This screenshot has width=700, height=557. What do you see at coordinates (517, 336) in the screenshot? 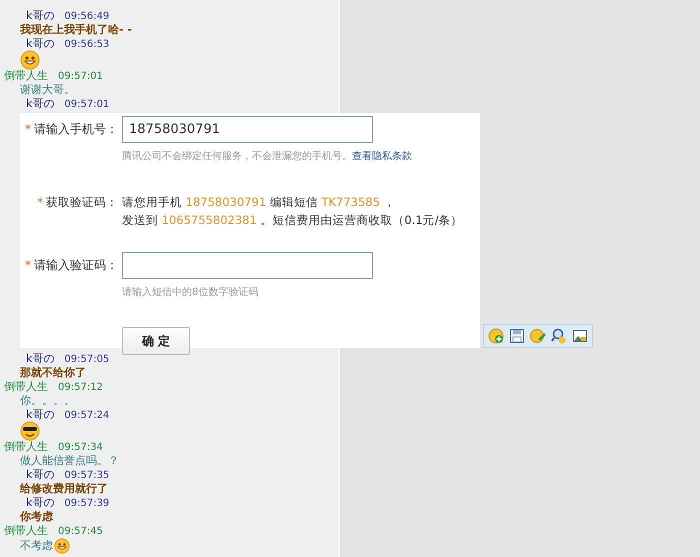
I see `save-icon` at bounding box center [517, 336].